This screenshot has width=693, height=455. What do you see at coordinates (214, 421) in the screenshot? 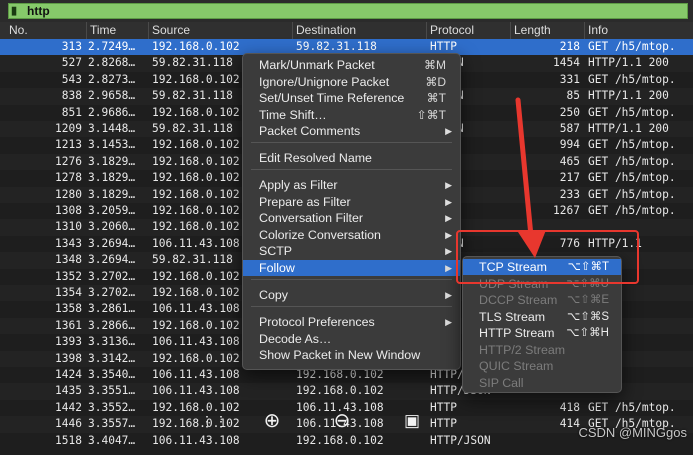
I see `drag-handle-icon: ⋮⋮` at bounding box center [214, 421].